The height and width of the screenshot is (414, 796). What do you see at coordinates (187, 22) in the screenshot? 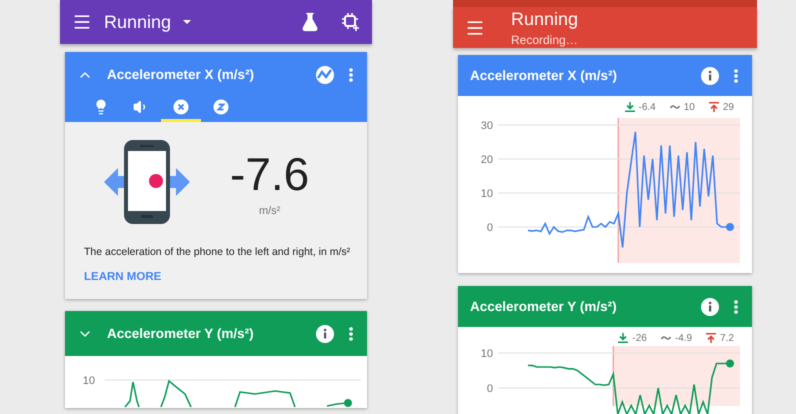
I see `dropdown-button` at bounding box center [187, 22].